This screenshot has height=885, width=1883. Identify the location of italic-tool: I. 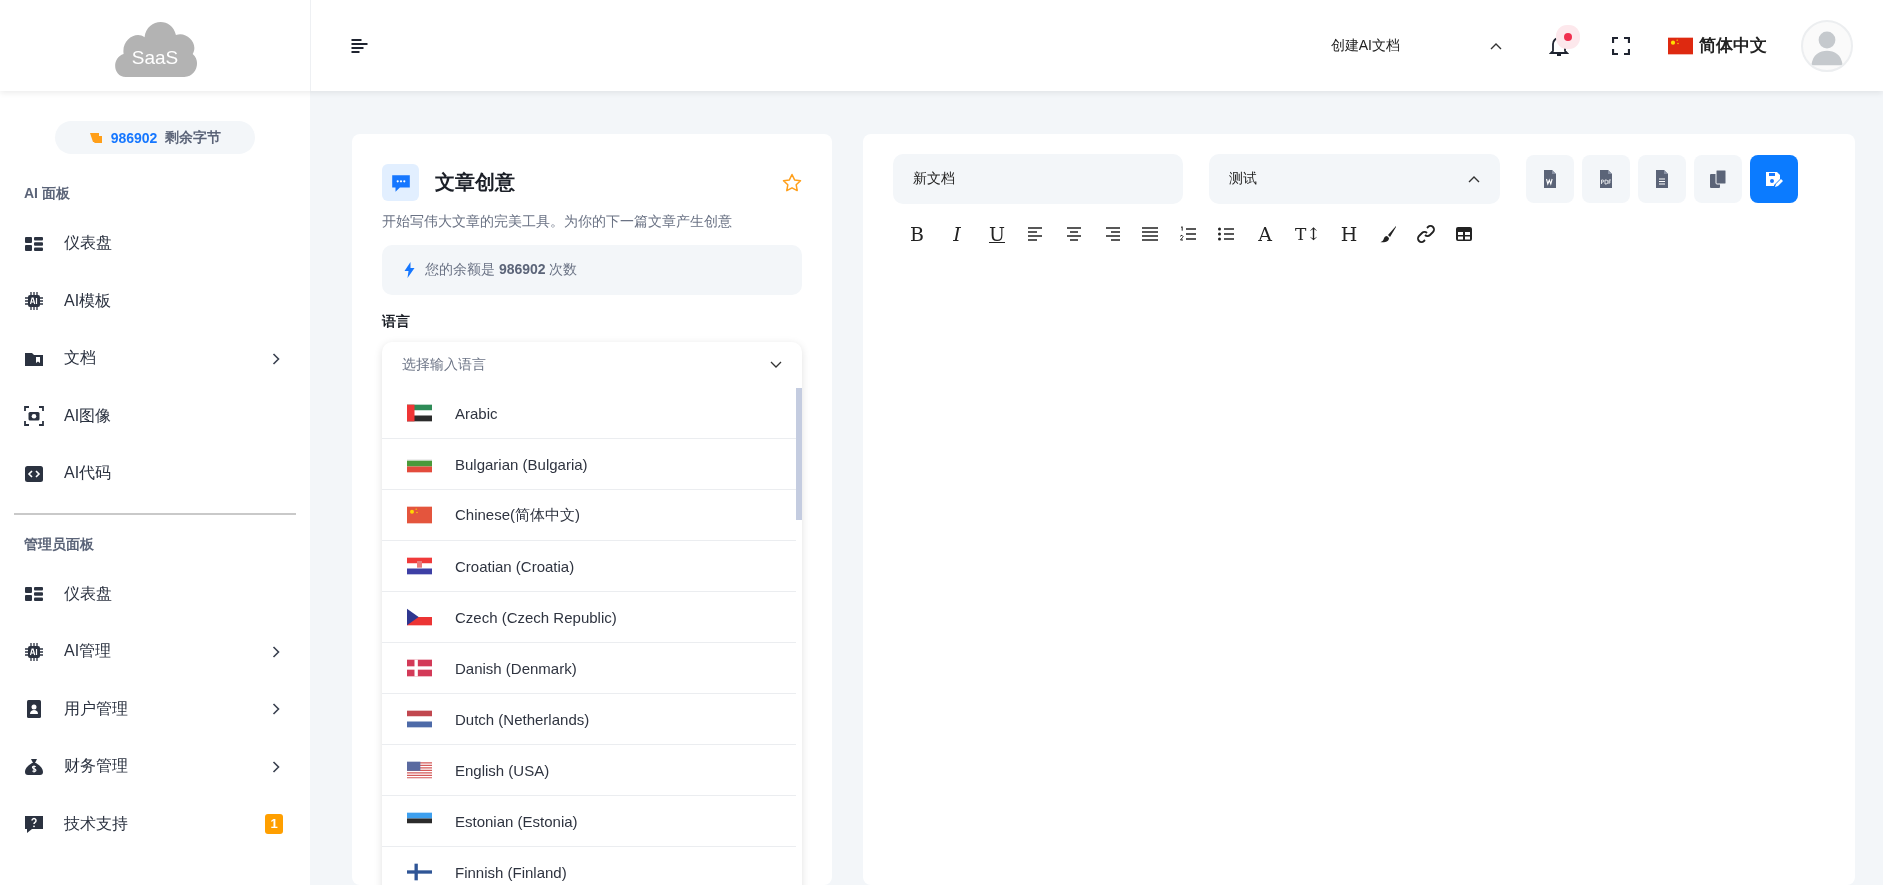
(957, 234).